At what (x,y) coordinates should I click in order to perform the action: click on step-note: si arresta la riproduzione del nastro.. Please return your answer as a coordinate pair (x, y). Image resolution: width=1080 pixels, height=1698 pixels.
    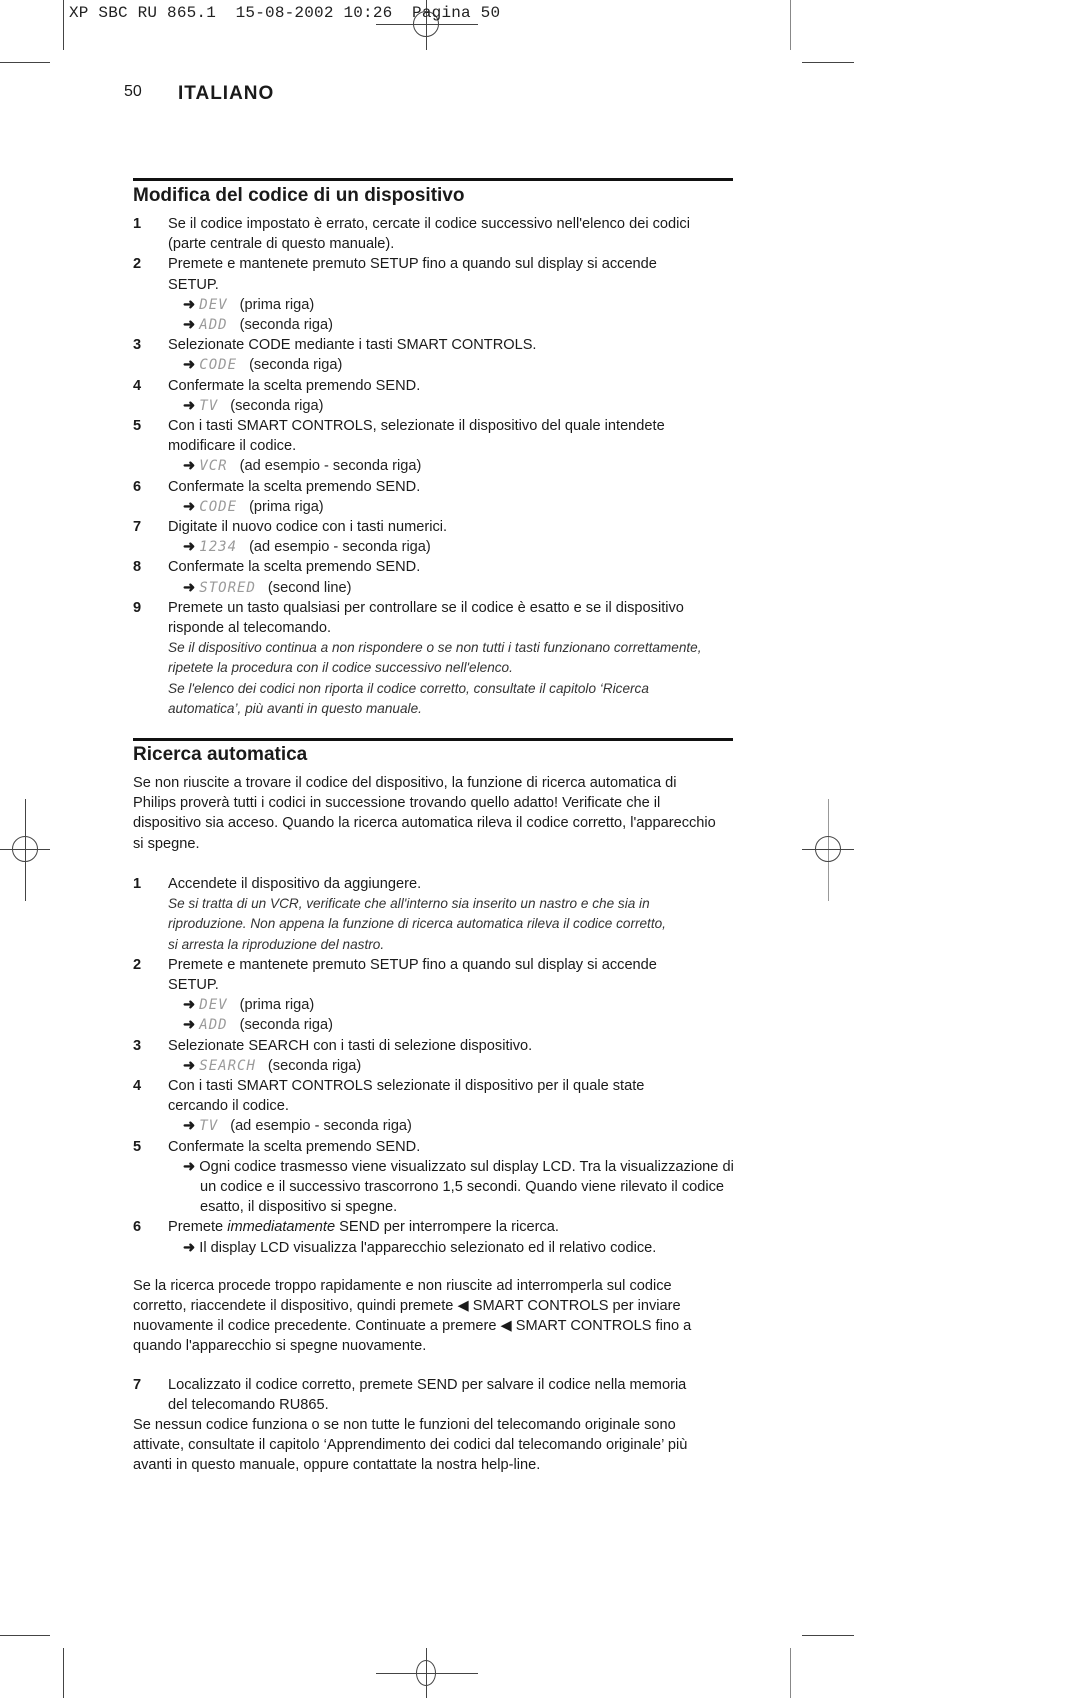
    Looking at the image, I should click on (276, 944).